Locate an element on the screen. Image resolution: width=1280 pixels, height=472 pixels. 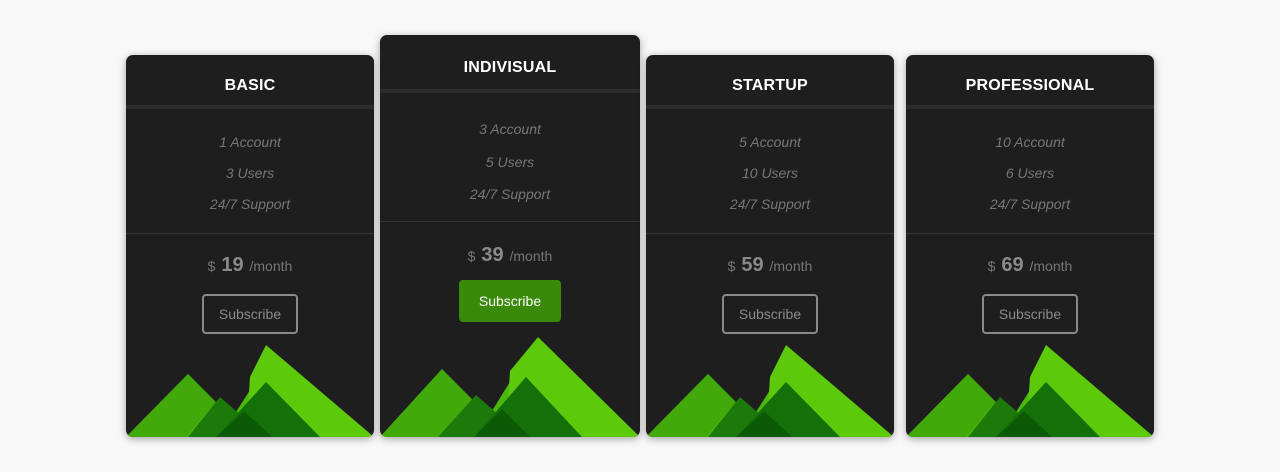
feature-list: 1 Account 3 Users 24/7 Support is located at coordinates (250, 171).